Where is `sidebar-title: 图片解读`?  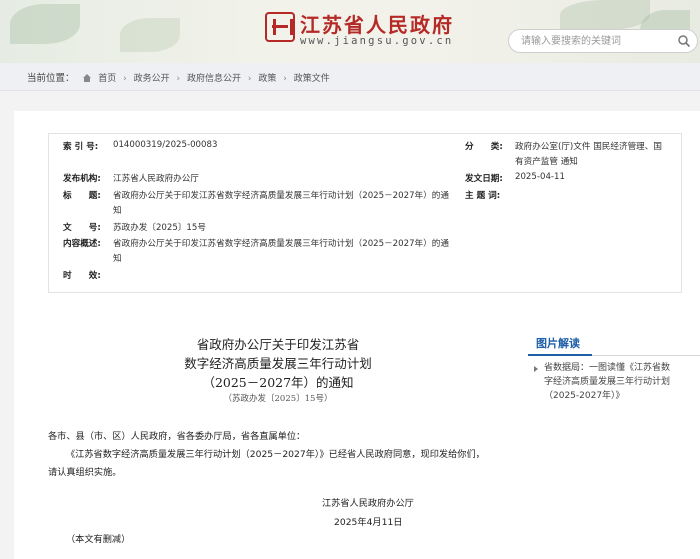 sidebar-title: 图片解读 is located at coordinates (558, 343).